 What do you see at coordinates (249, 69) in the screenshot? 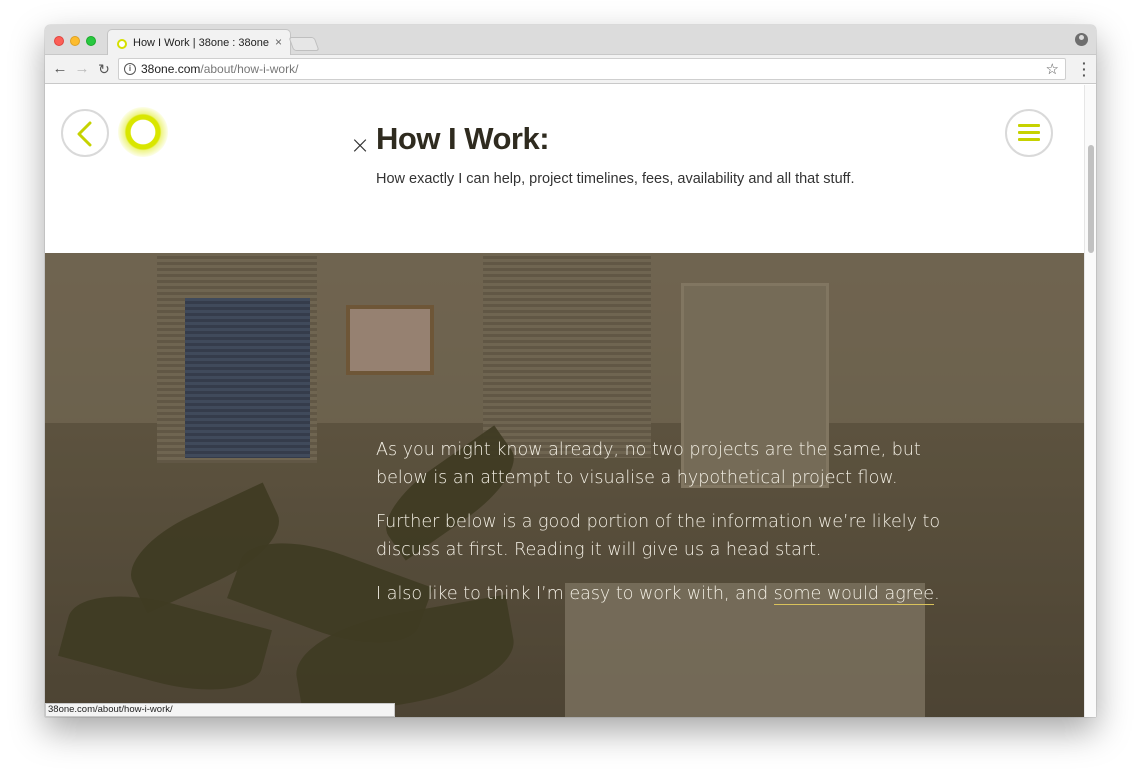
I see `url-path: /about/how-i-work/` at bounding box center [249, 69].